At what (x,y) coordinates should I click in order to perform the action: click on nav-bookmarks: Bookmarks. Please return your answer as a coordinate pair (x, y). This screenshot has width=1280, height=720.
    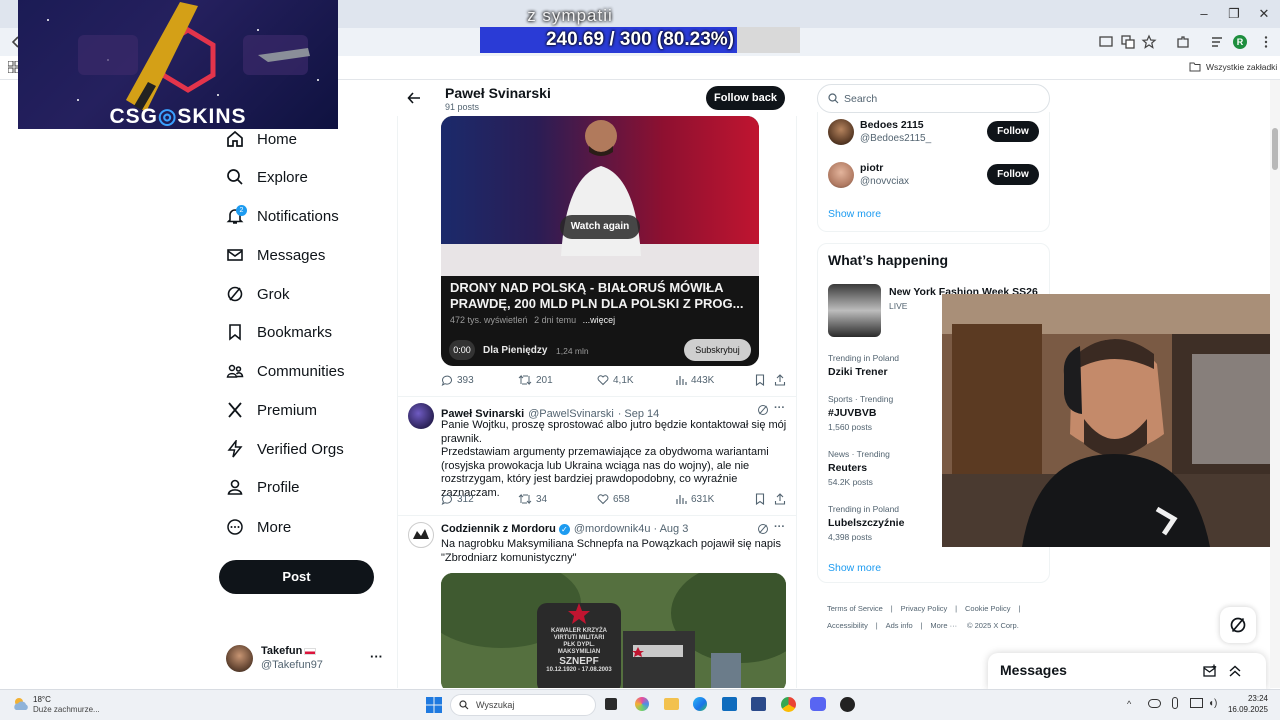
    Looking at the image, I should click on (276, 332).